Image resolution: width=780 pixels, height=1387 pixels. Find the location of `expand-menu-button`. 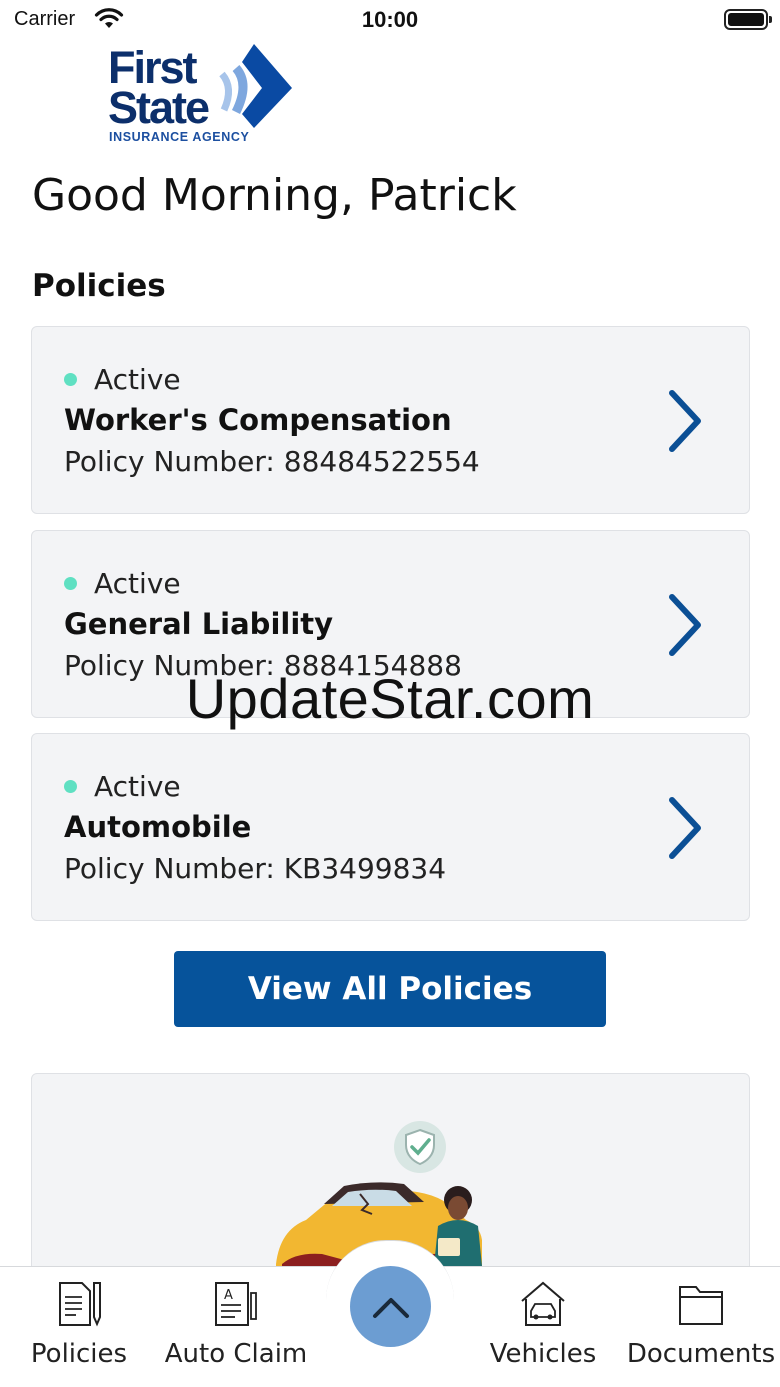

expand-menu-button is located at coordinates (390, 1306).